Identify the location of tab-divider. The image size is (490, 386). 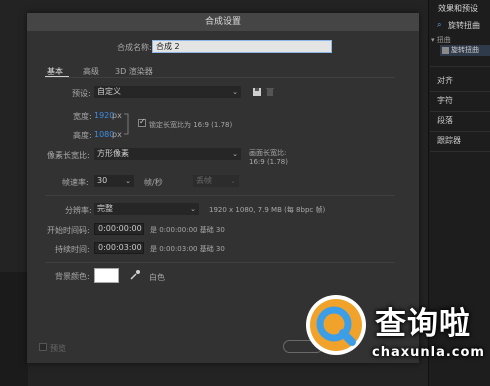
(220, 77).